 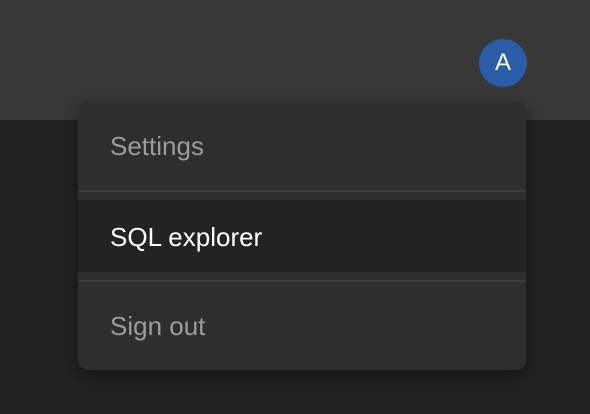 I want to click on avatar-initial: A, so click(x=502, y=62).